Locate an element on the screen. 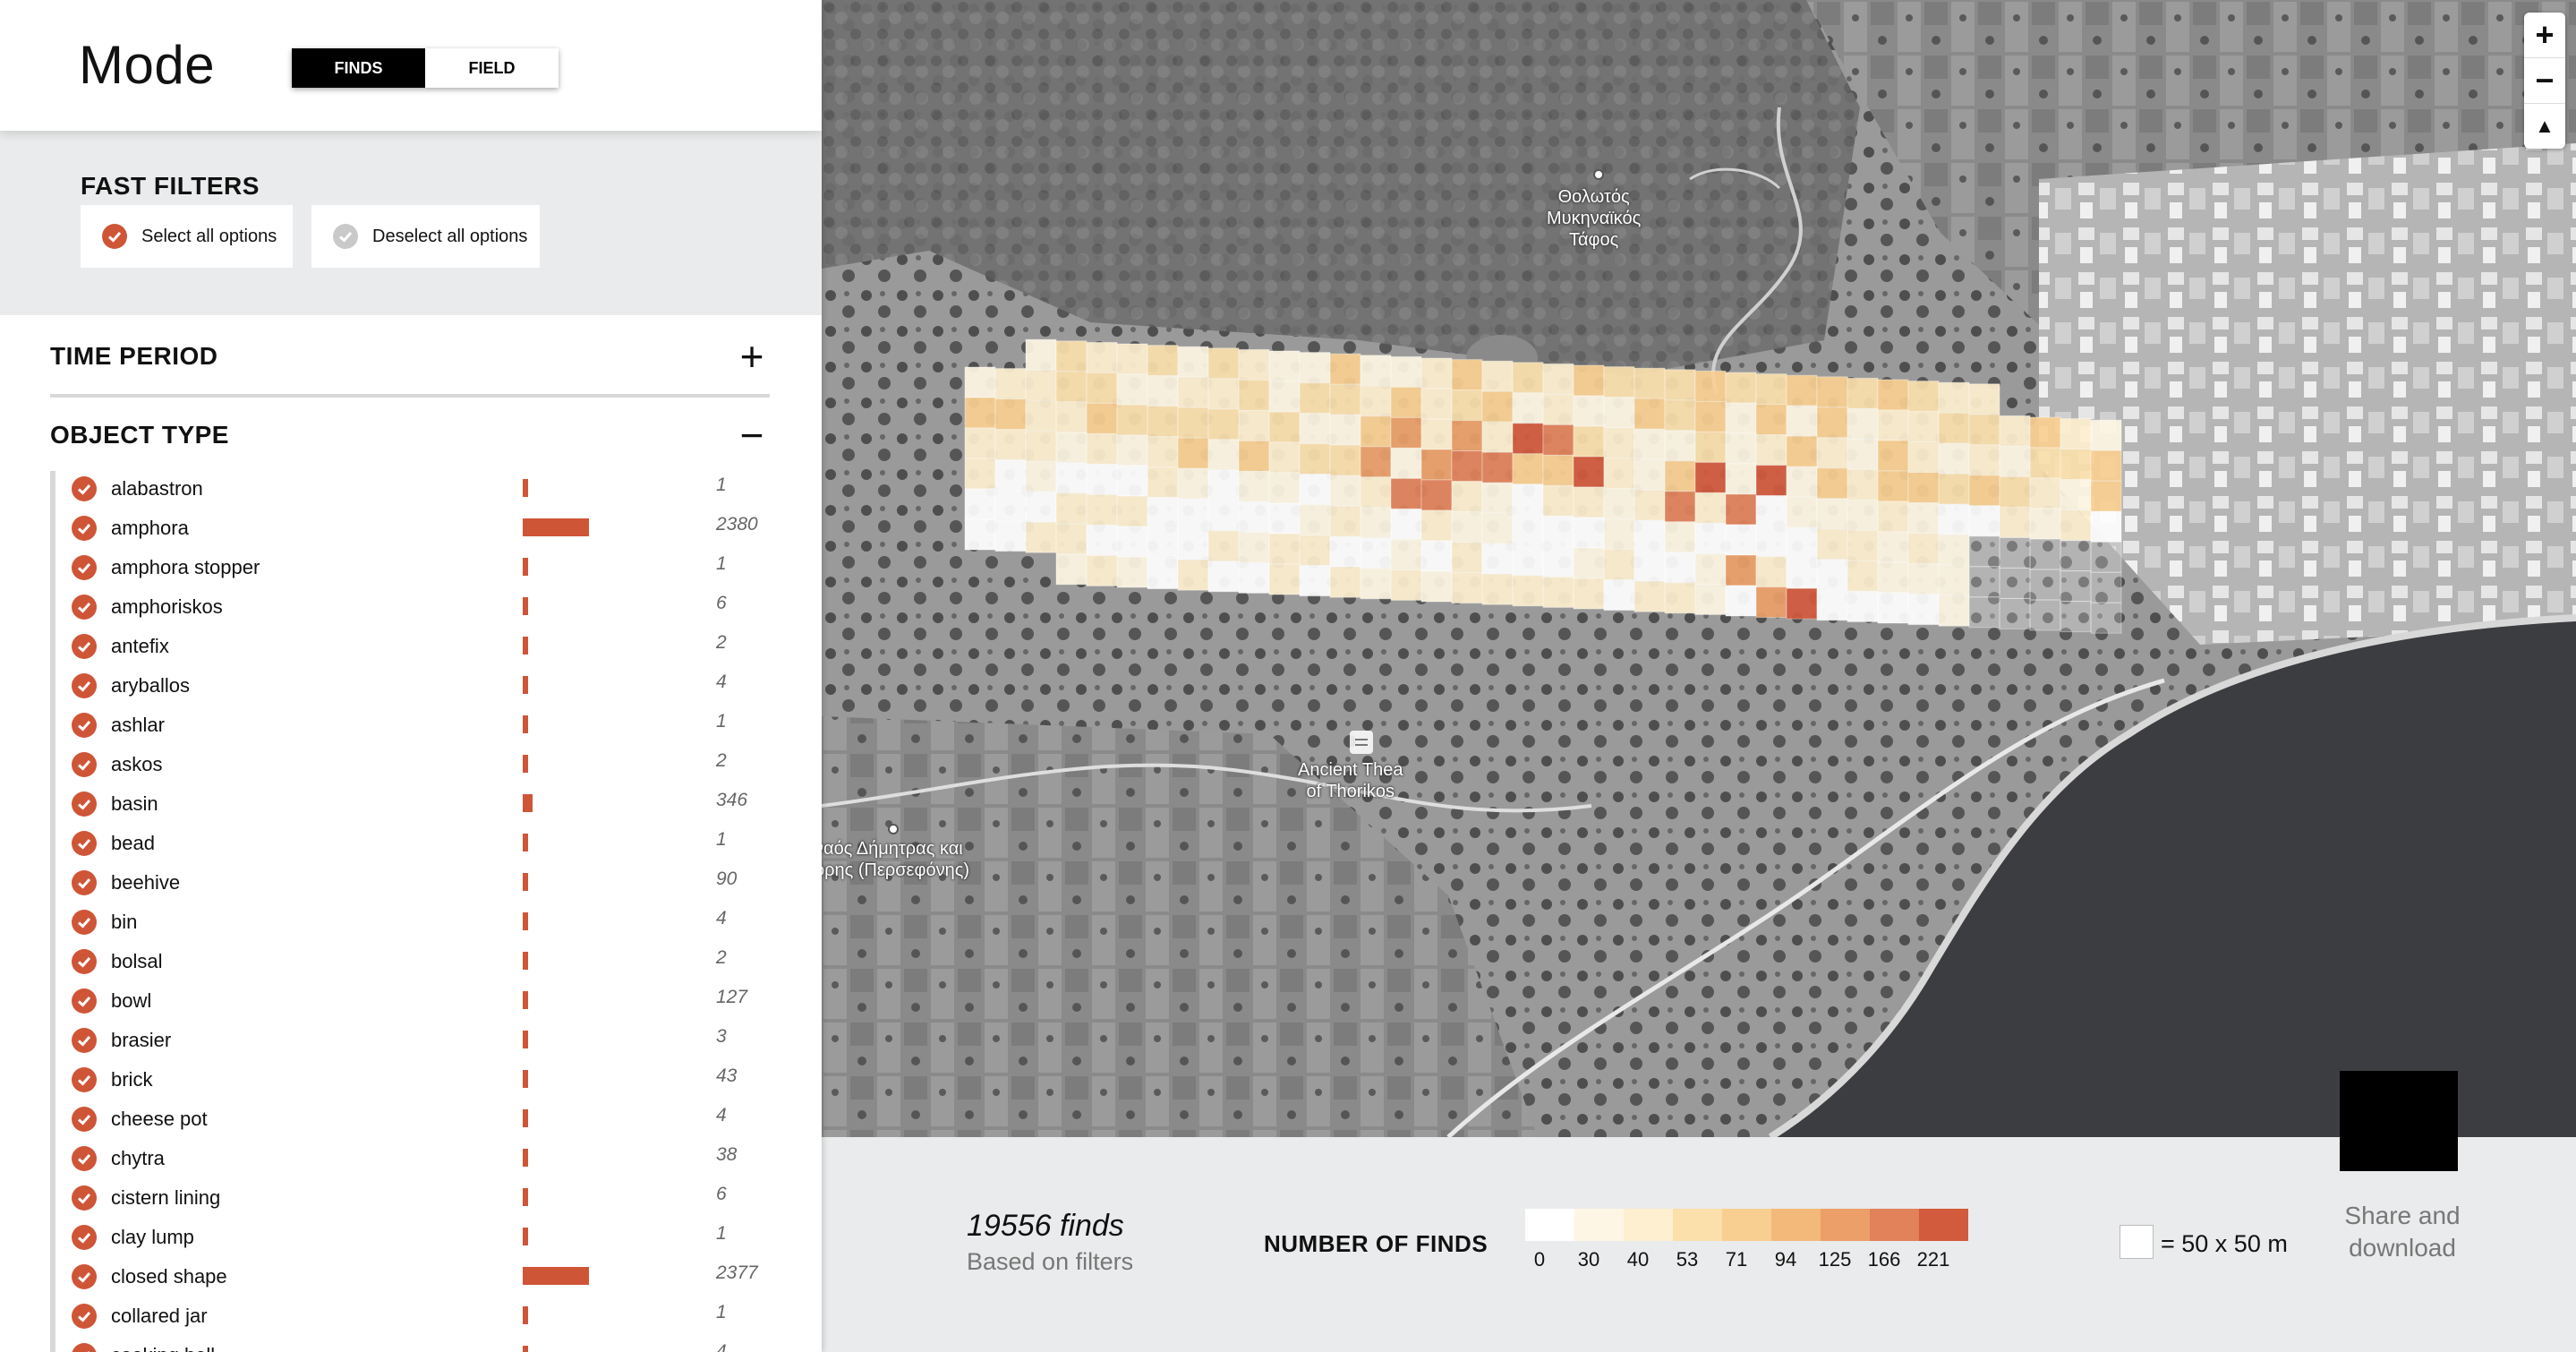  expand-plus-icon: + is located at coordinates (752, 356).